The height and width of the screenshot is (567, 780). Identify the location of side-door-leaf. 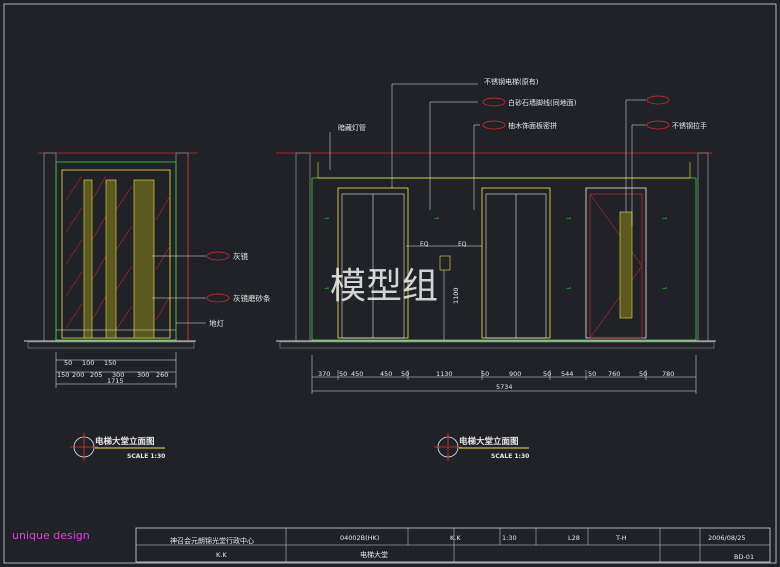
(616, 266).